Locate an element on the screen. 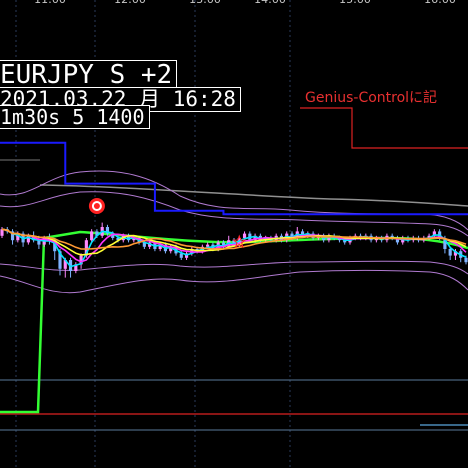 The height and width of the screenshot is (468, 468). time-tick-label: 11:00 is located at coordinates (50, 3).